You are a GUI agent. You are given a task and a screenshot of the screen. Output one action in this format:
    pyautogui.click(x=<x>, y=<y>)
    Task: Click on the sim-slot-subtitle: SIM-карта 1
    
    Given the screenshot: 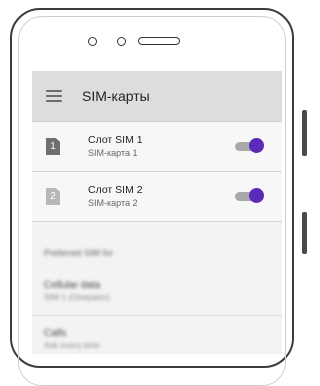 What is the action you would take?
    pyautogui.click(x=113, y=153)
    